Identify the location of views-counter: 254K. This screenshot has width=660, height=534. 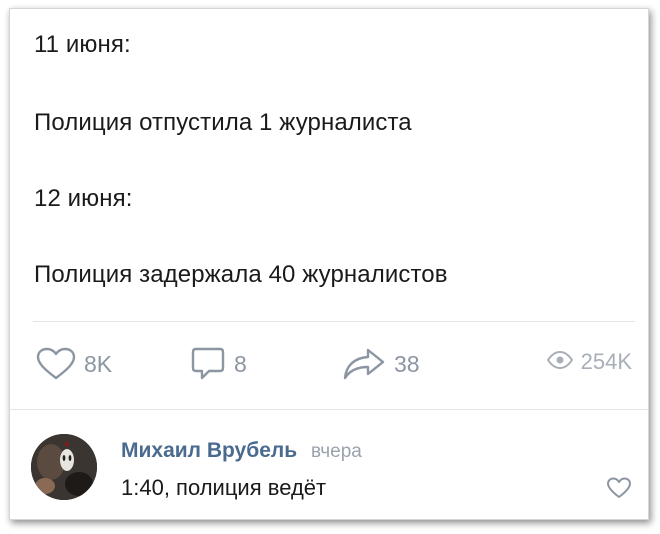
(589, 362).